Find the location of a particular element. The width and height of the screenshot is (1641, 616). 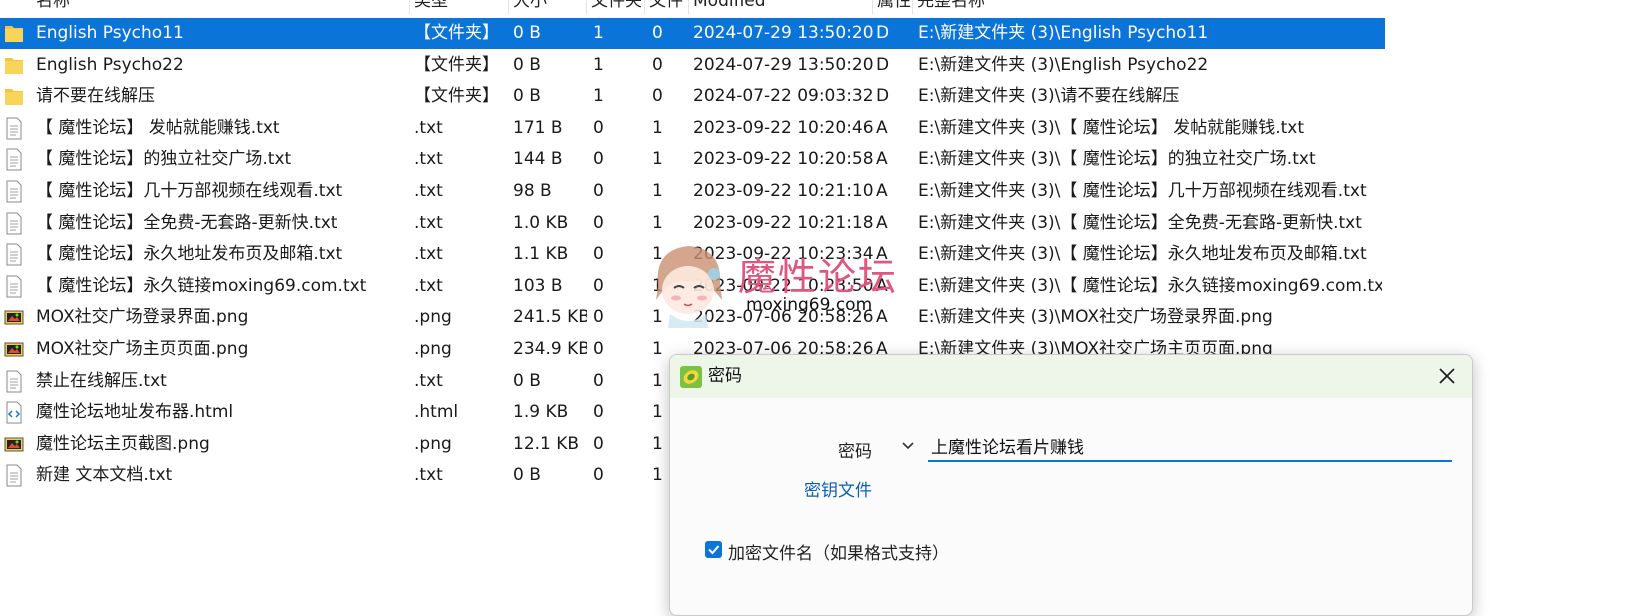

cell-name: 禁止在线解压.txt is located at coordinates (101, 380).